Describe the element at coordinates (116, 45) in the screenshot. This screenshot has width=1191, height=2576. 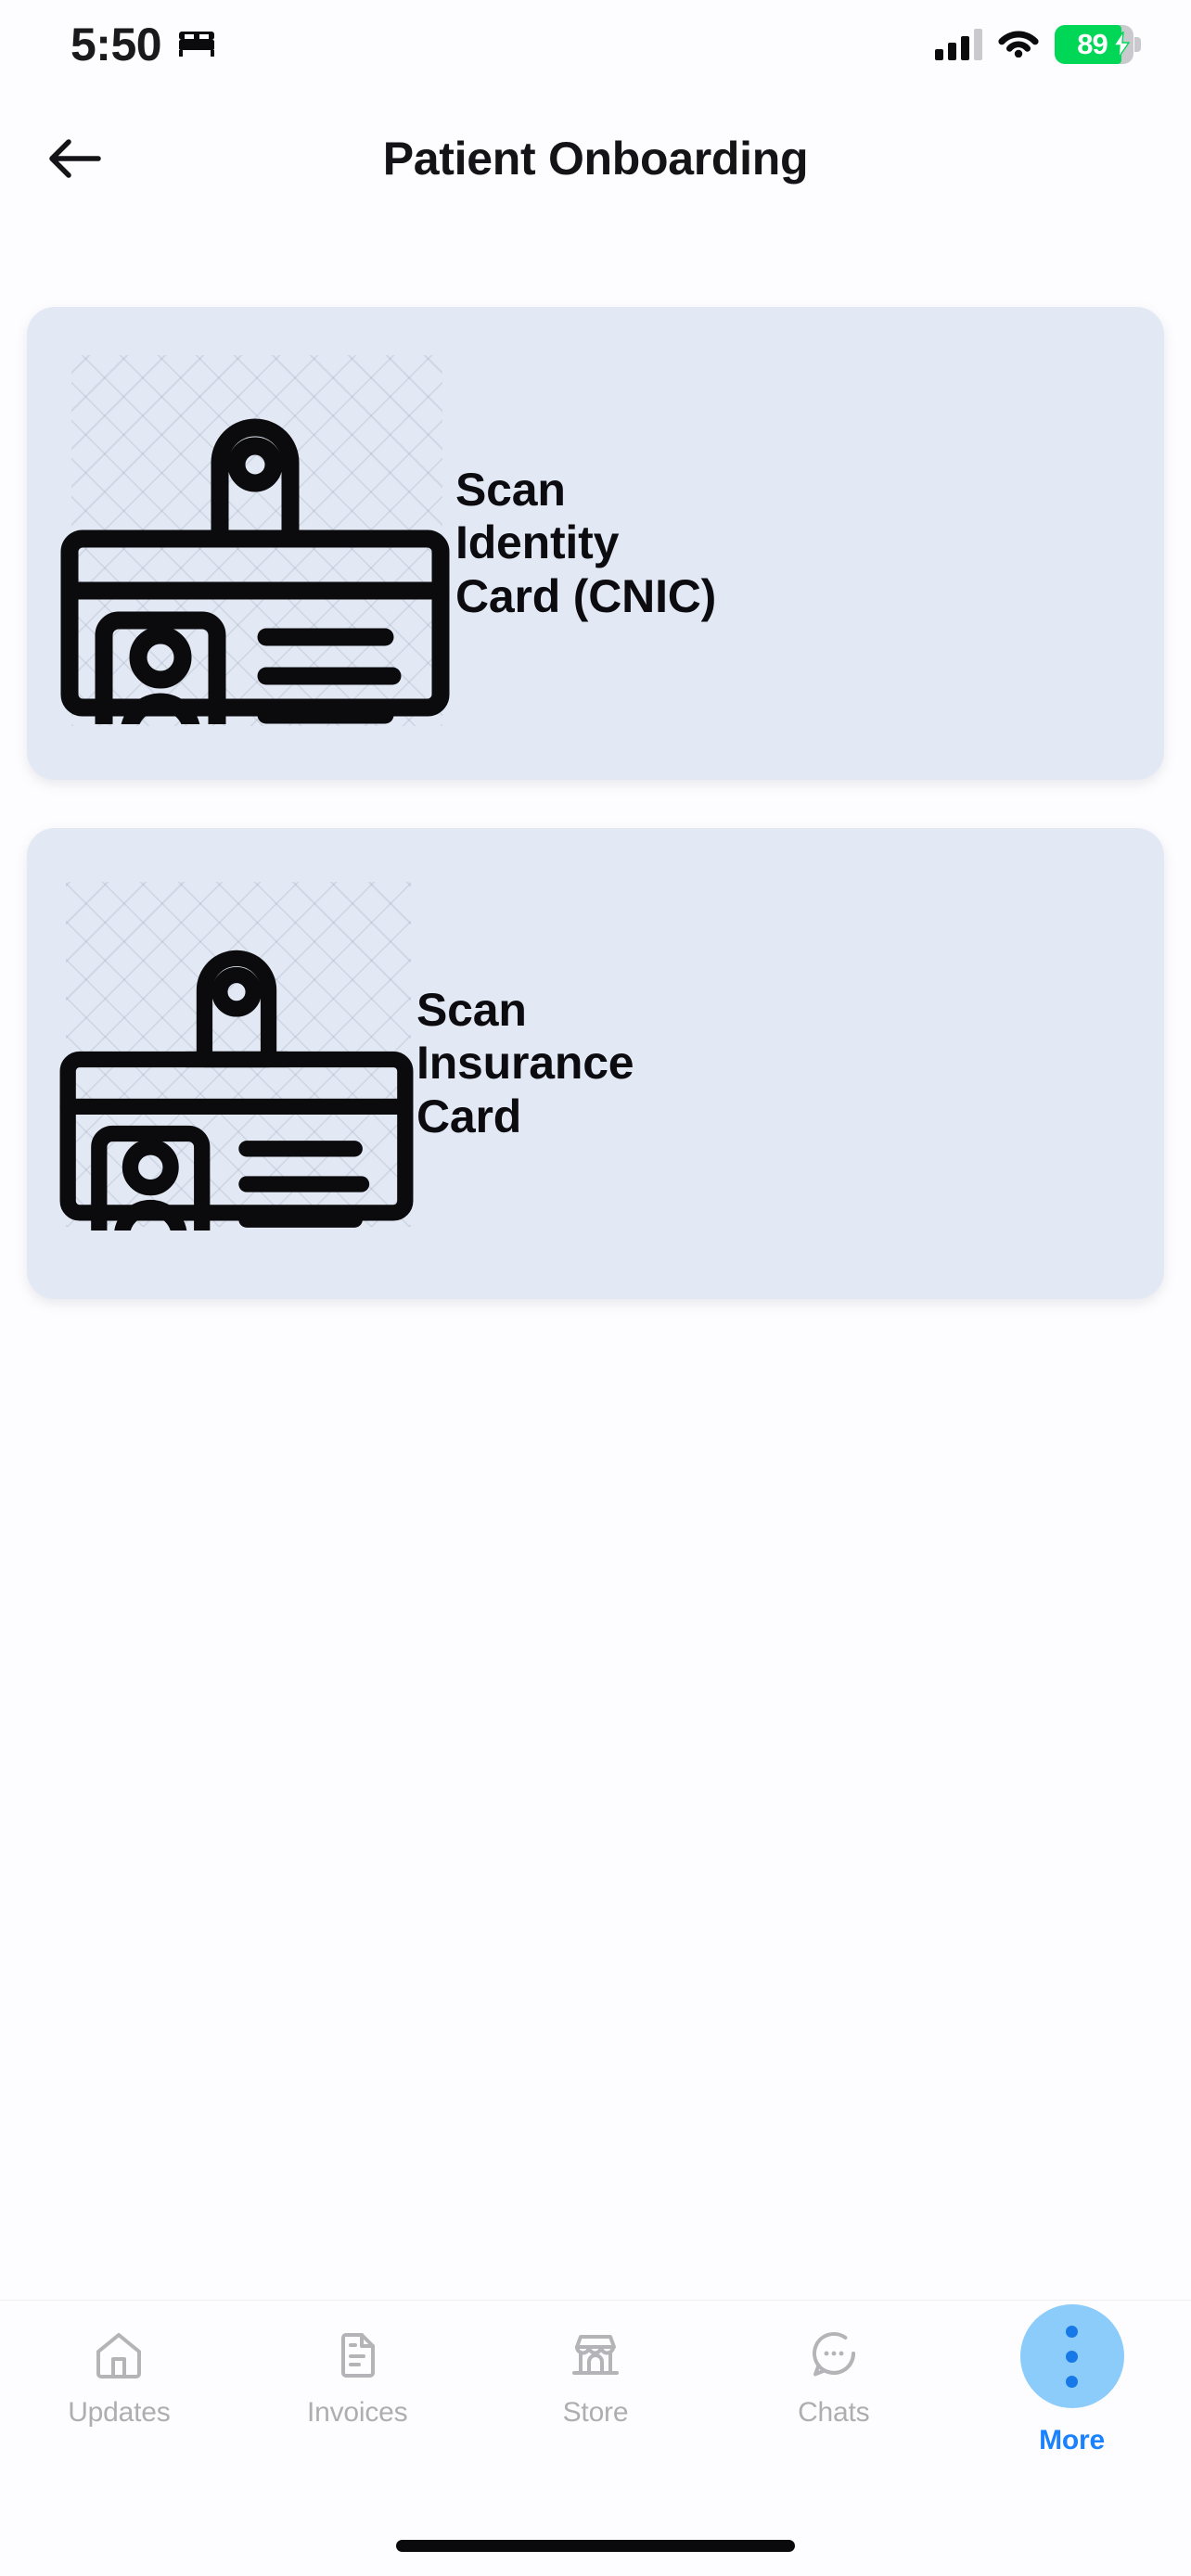
I see `clock-time: 5:50` at that location.